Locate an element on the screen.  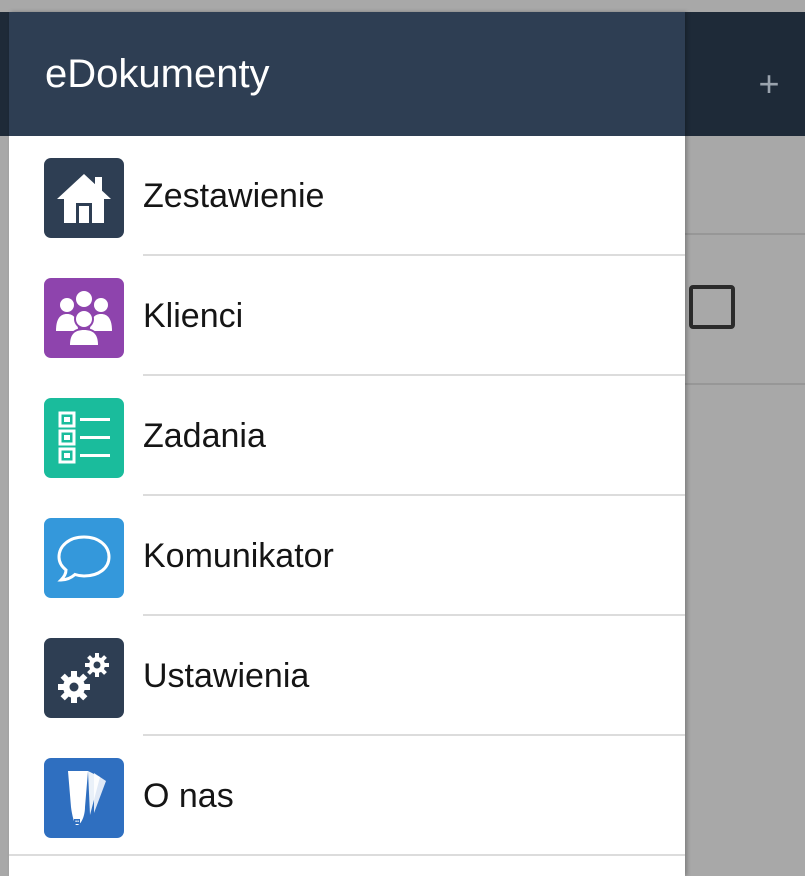
menu-item-label: Zestawienie is located at coordinates (234, 196).